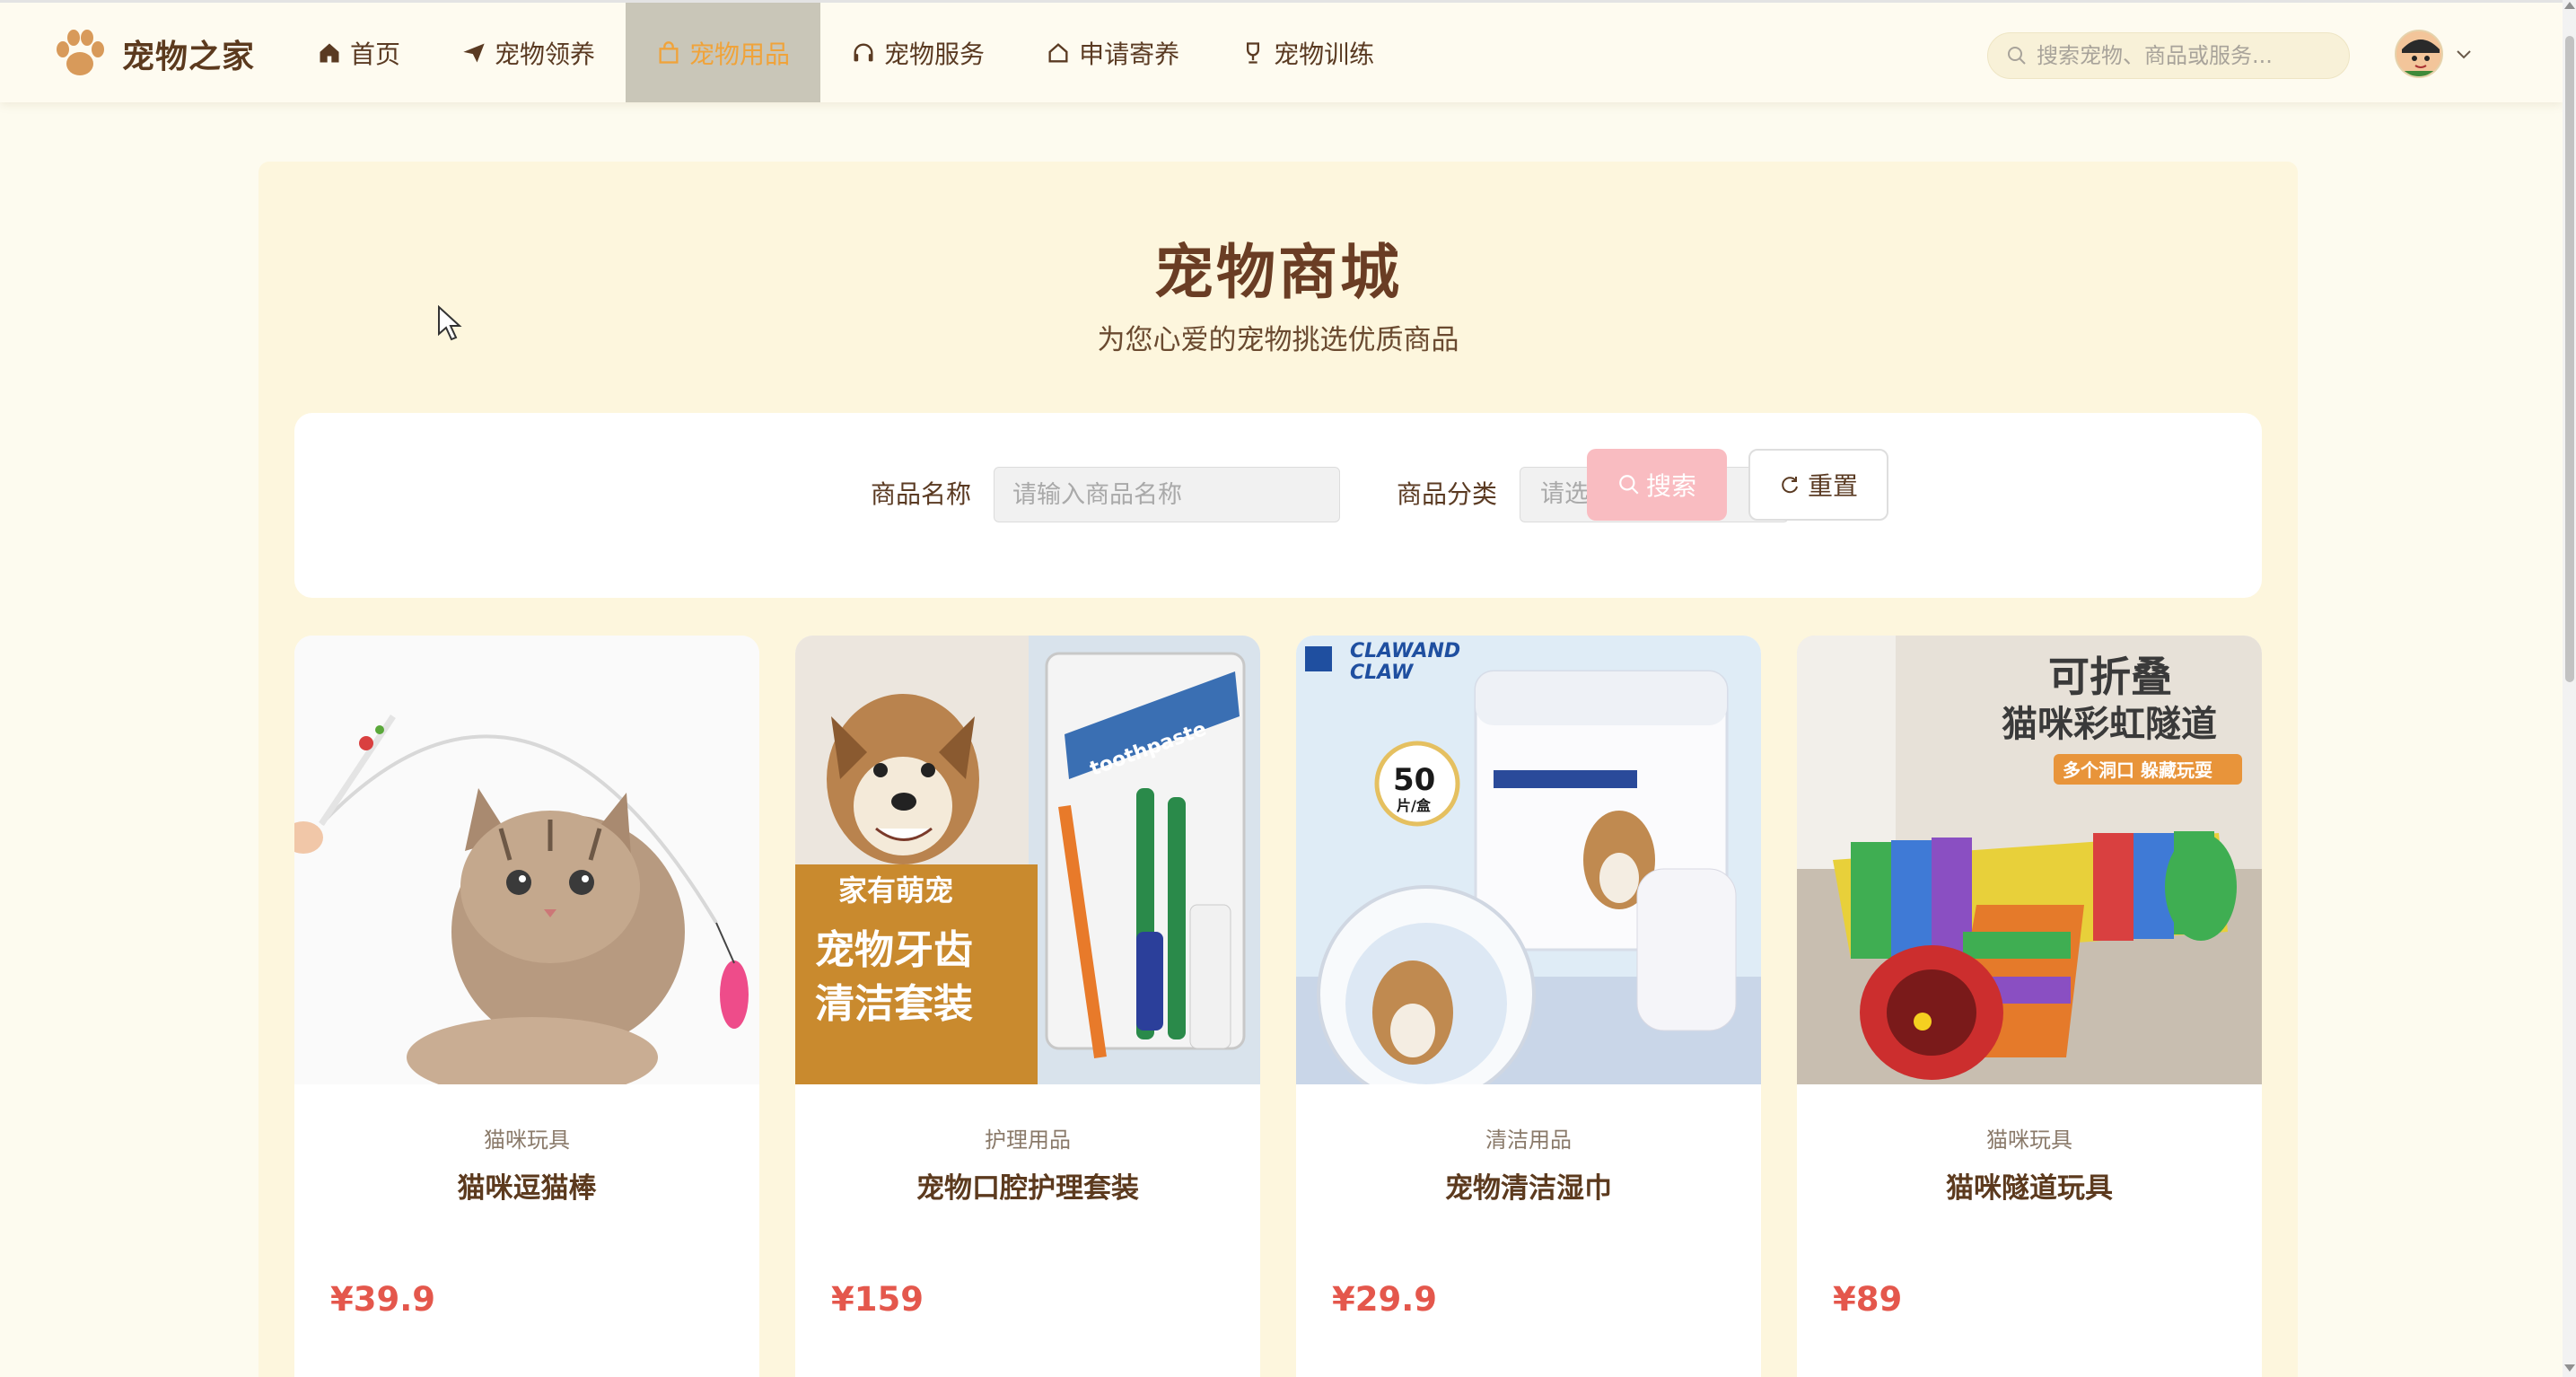 The height and width of the screenshot is (1377, 2576). I want to click on wet-wipes-image: CLAWAND CLAW 50 片/盒, so click(1528, 860).